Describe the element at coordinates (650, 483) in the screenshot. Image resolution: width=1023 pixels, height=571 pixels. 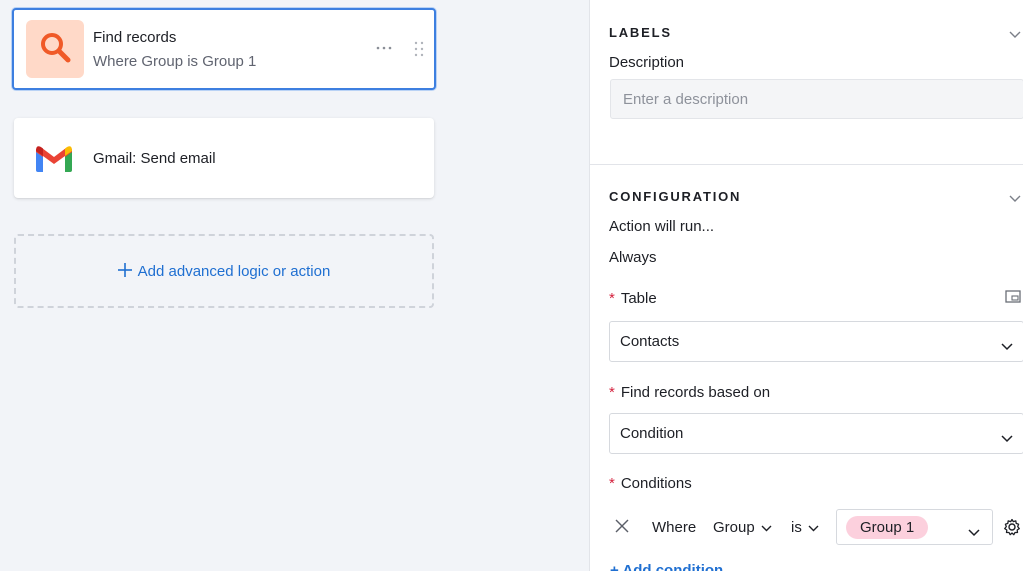
I see `conditions-label: * Conditions` at that location.